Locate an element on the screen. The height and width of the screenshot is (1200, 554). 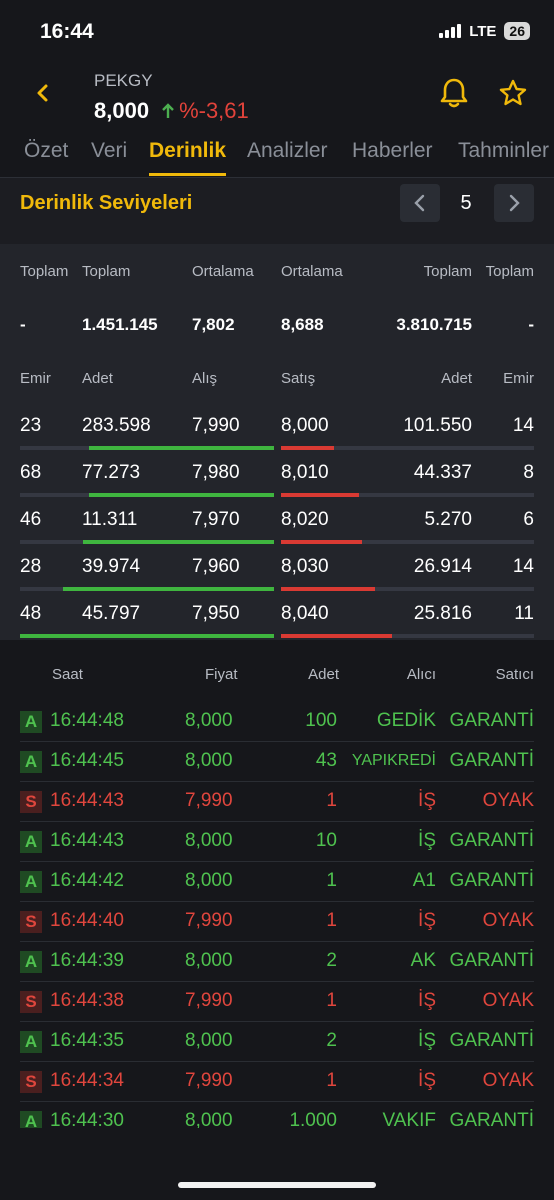
network-type: LTE is located at coordinates (483, 31).